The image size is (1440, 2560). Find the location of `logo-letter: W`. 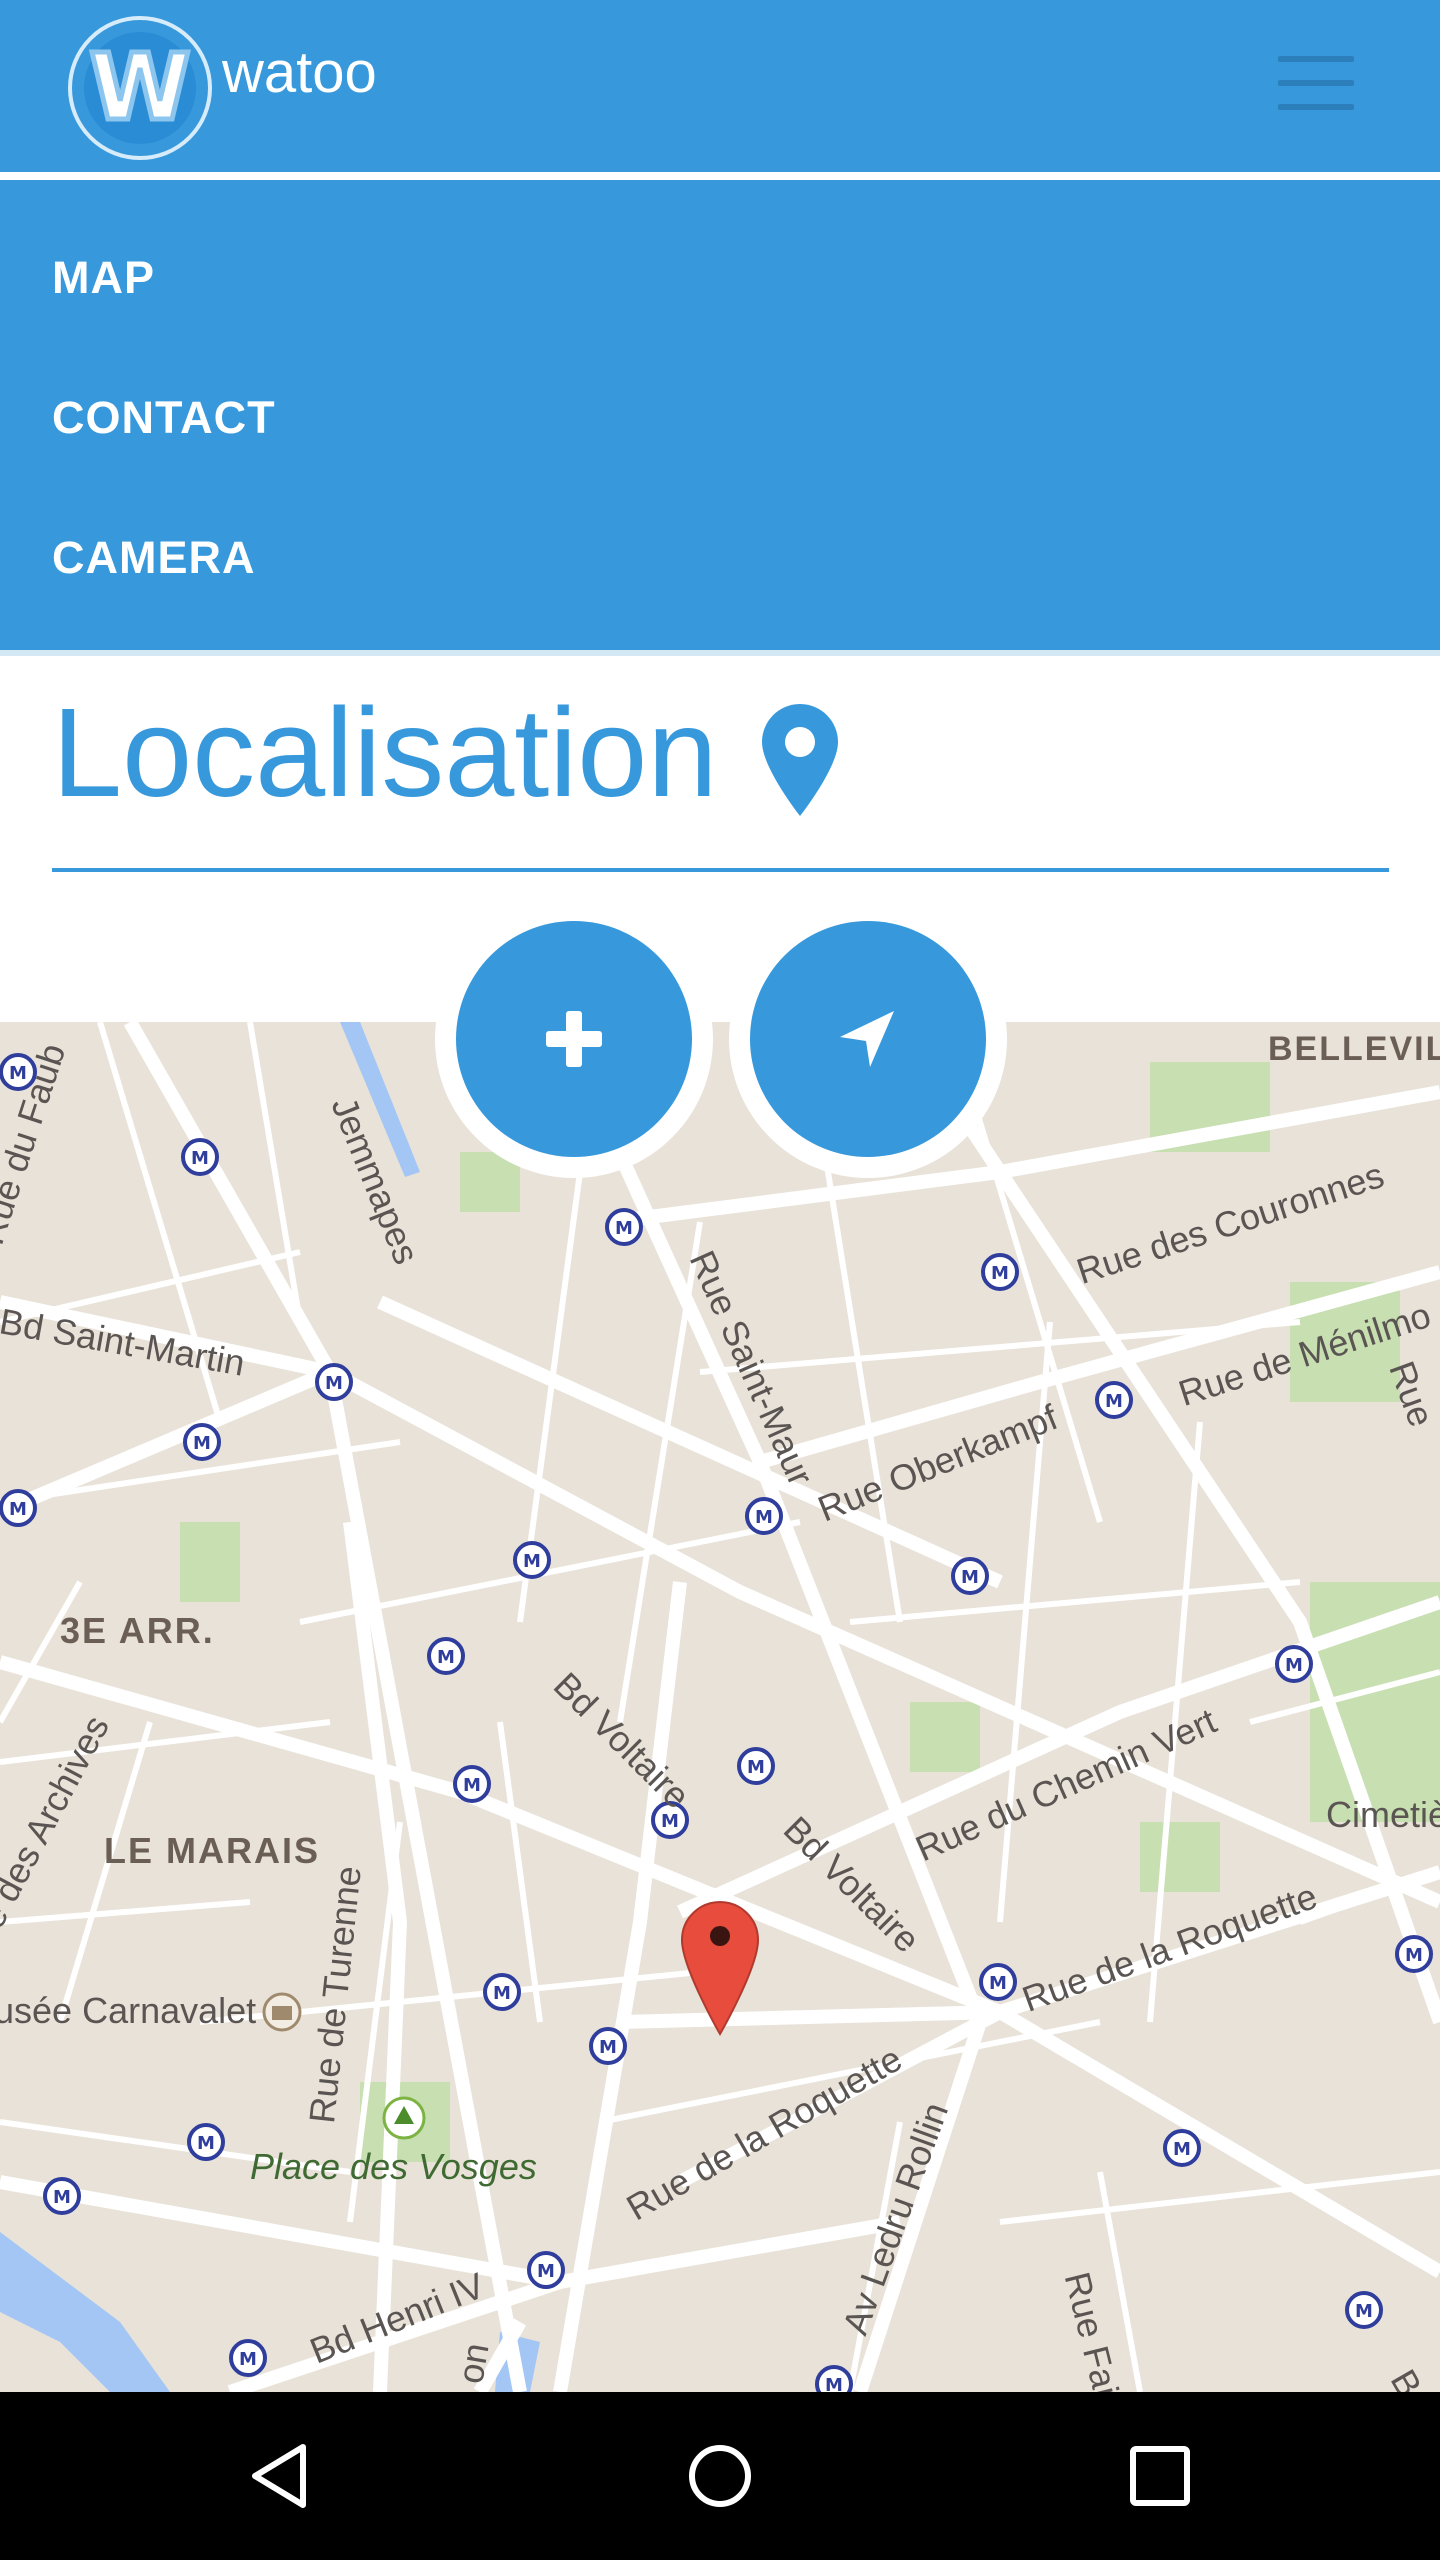

logo-letter: W is located at coordinates (140, 87).